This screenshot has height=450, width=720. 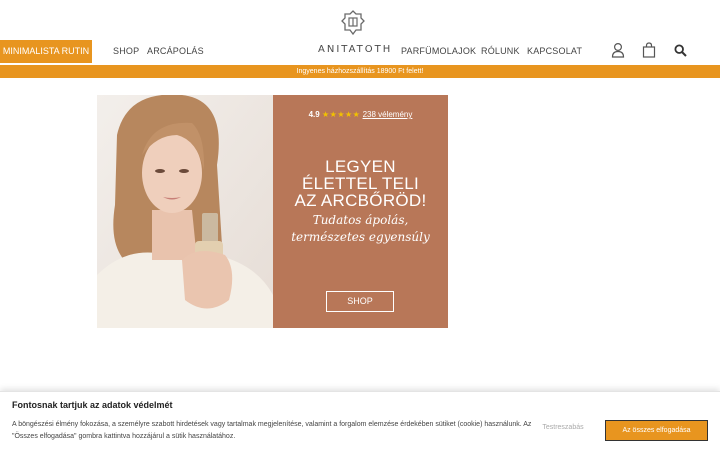 I want to click on subheadline-line: Tudatos ápolás,, so click(x=360, y=220).